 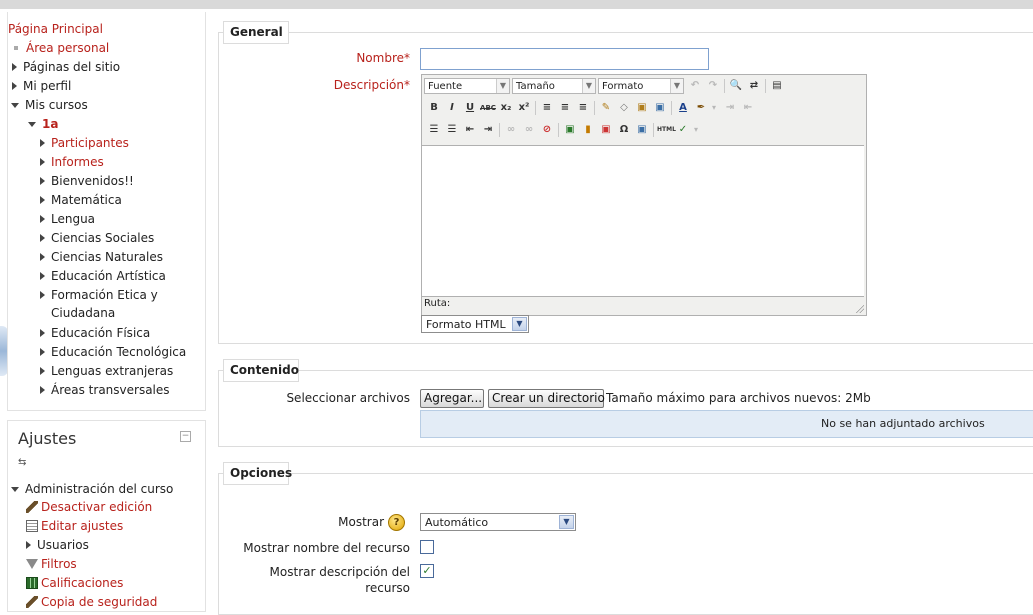 I want to click on nav-section-item: Educación Física, so click(x=95, y=333).